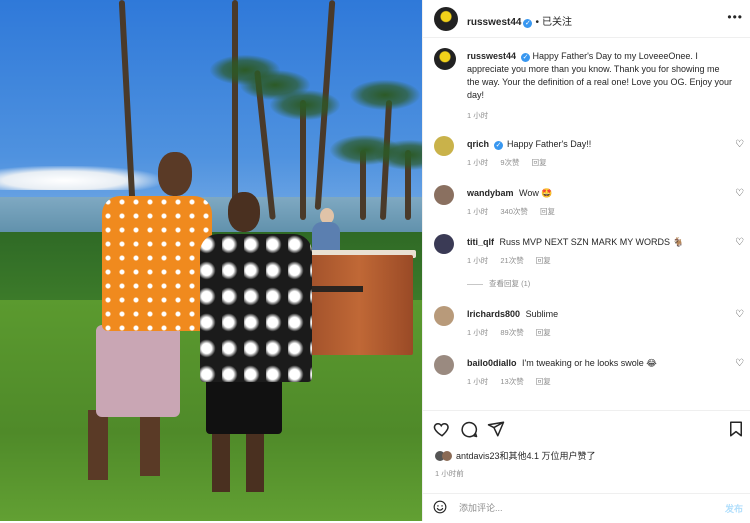 This screenshot has height=523, width=750. I want to click on orange-shirt, so click(157, 263).